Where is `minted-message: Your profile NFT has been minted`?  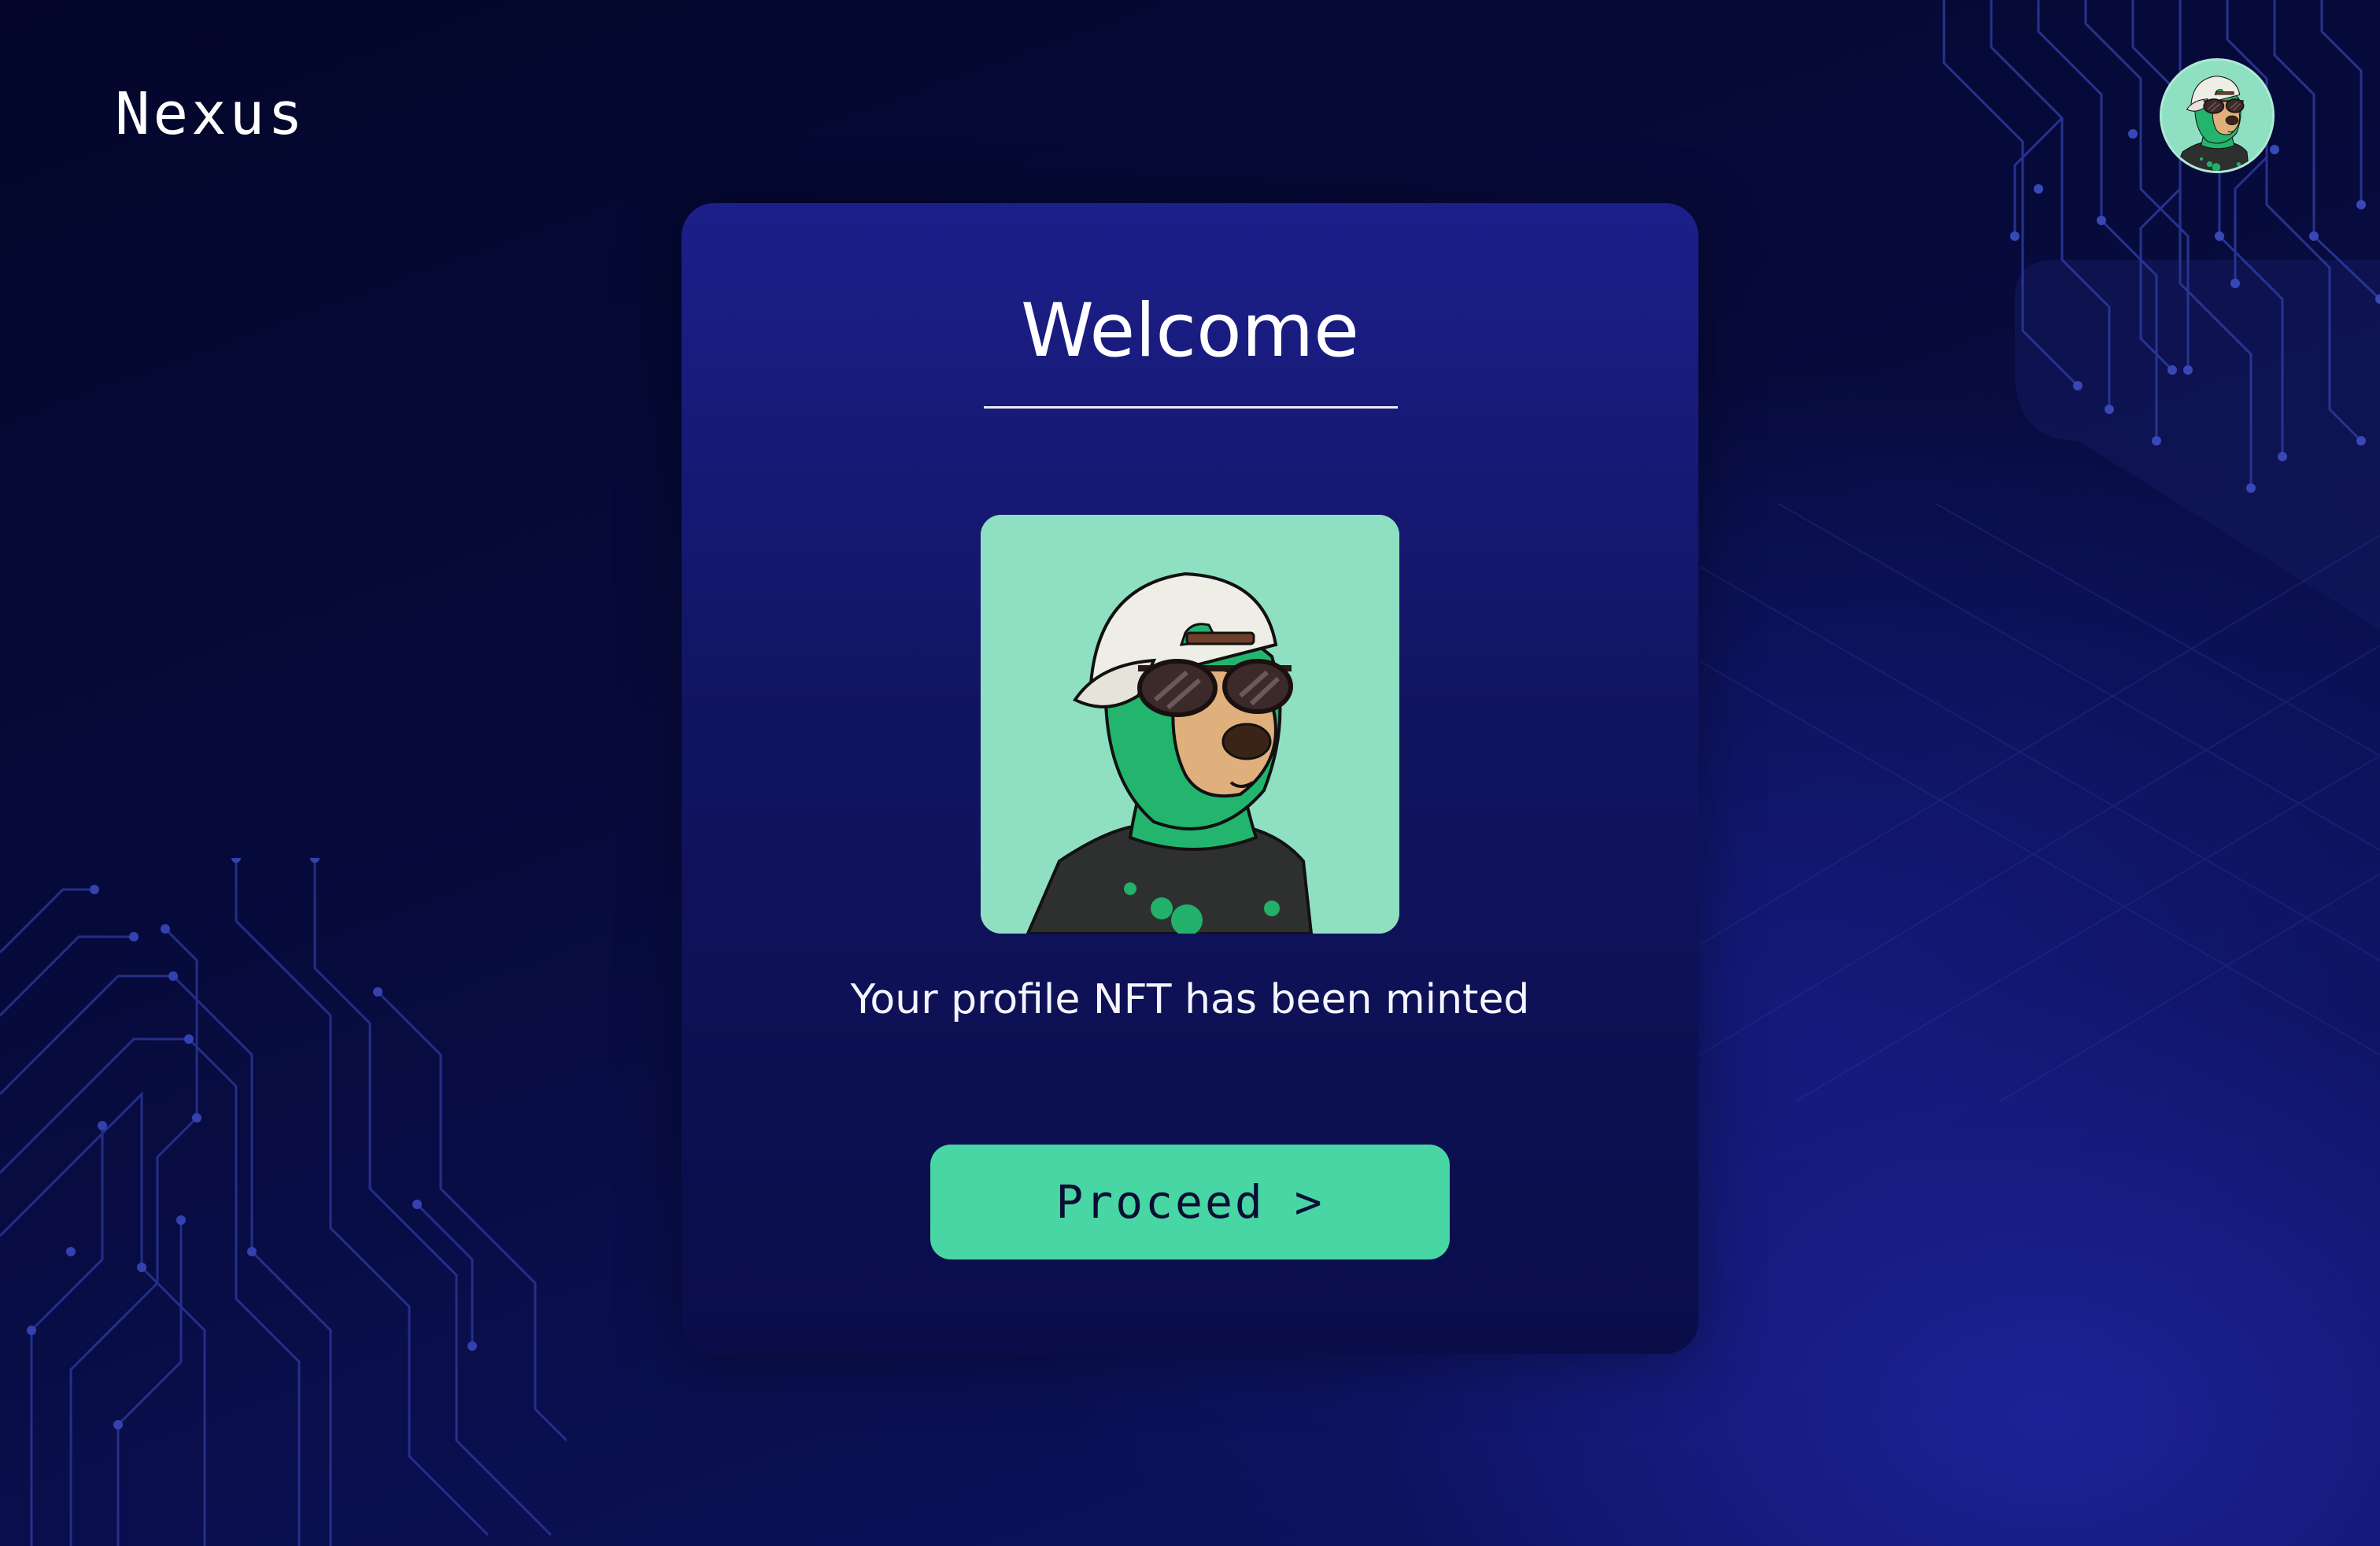 minted-message: Your profile NFT has been minted is located at coordinates (1190, 1000).